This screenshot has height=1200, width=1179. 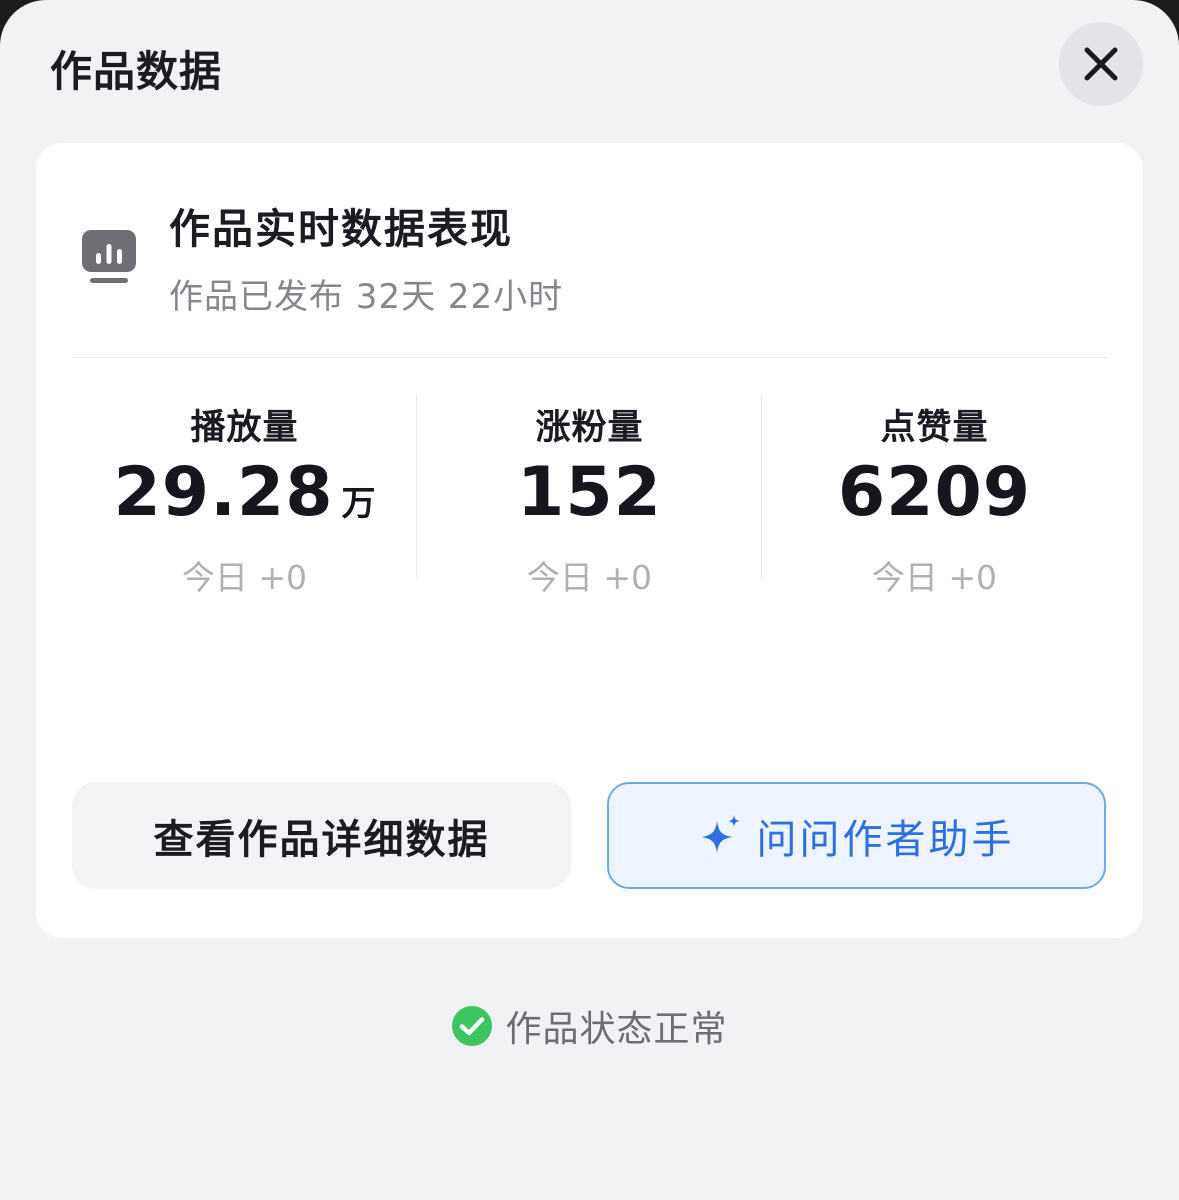 I want to click on status-row: 作品状态正常, so click(x=589, y=1026).